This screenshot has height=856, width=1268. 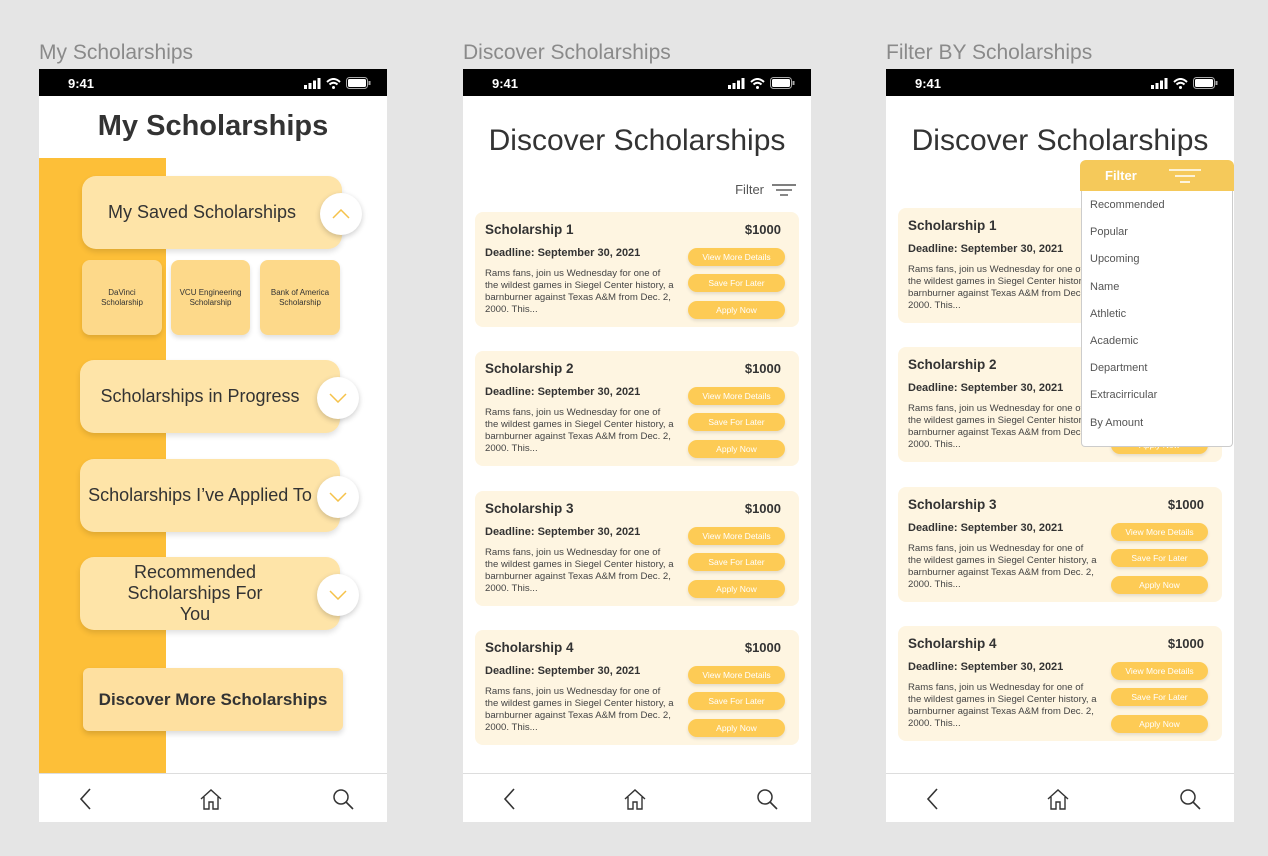 I want to click on filter-option: Athletic, so click(x=1157, y=319).